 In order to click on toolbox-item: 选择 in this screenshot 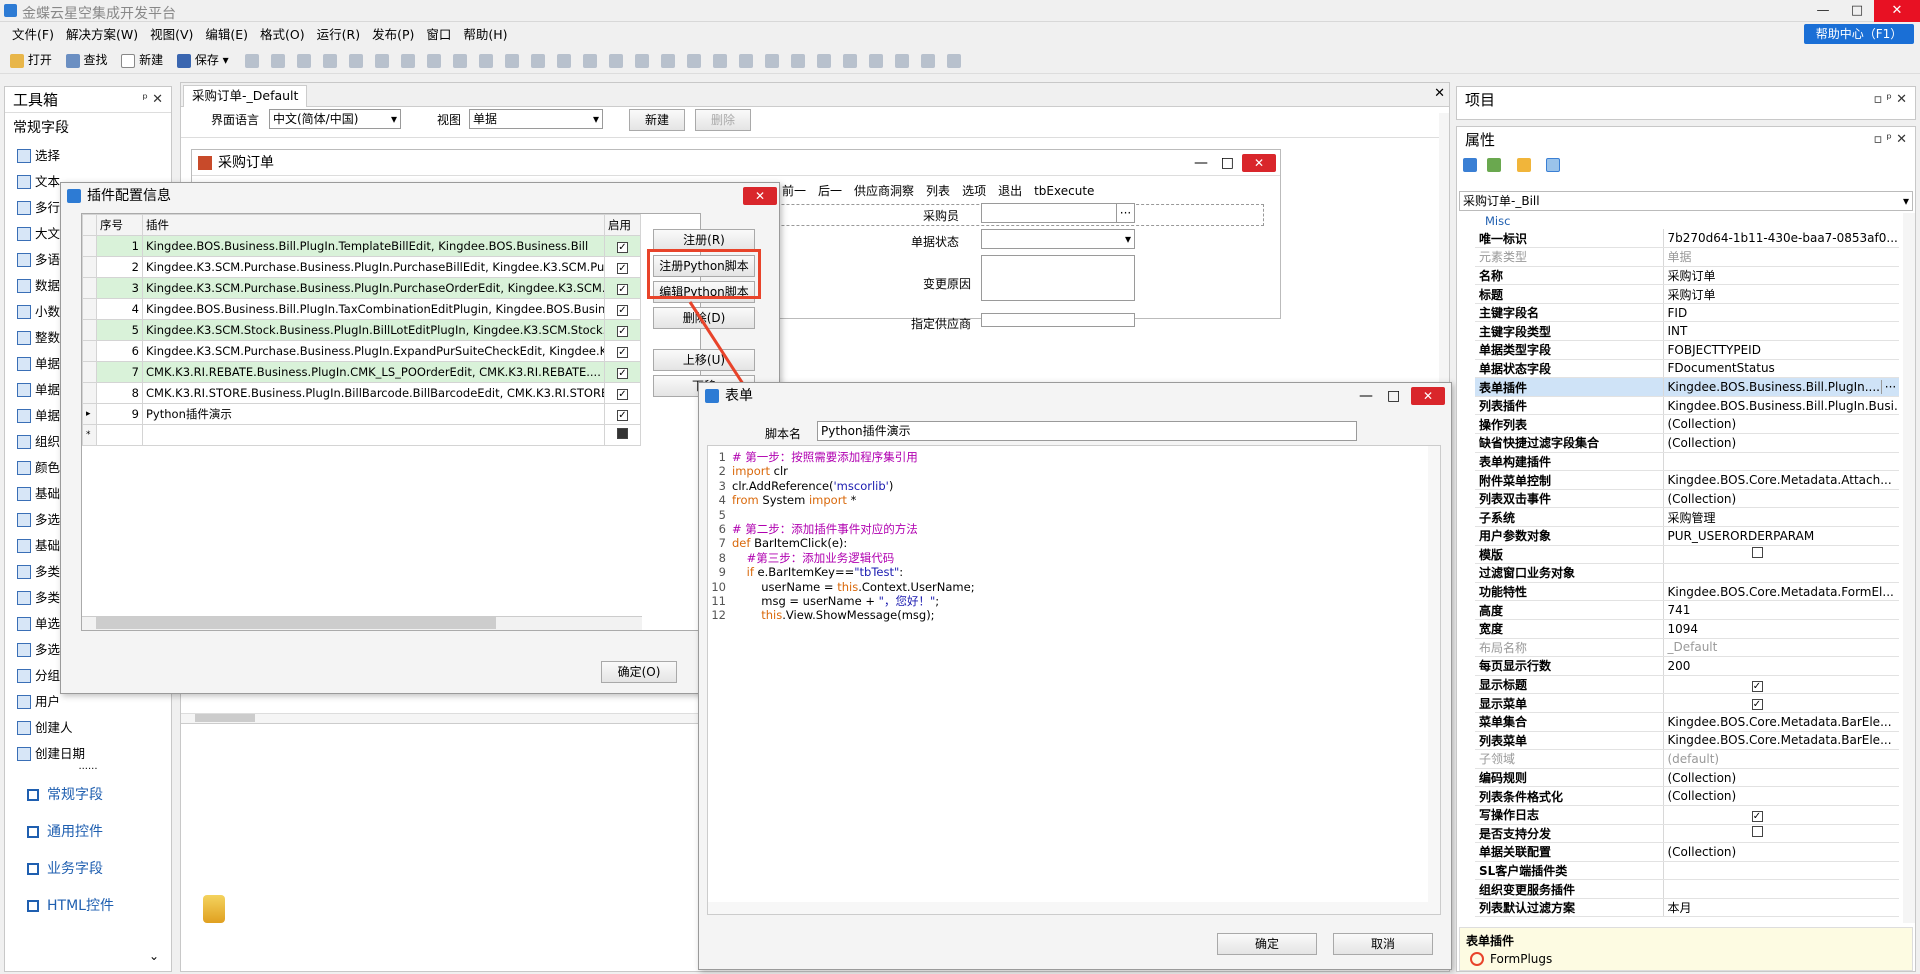, I will do `click(88, 156)`.